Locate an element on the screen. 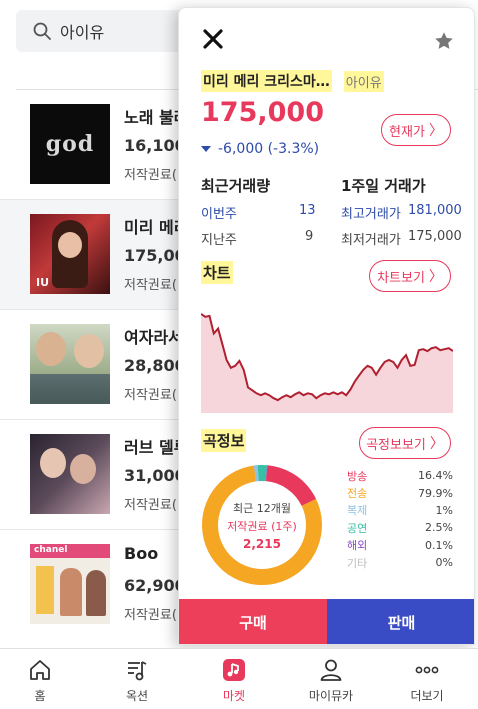 This screenshot has width=478, height=709. song-price: 16,100 is located at coordinates (155, 145).